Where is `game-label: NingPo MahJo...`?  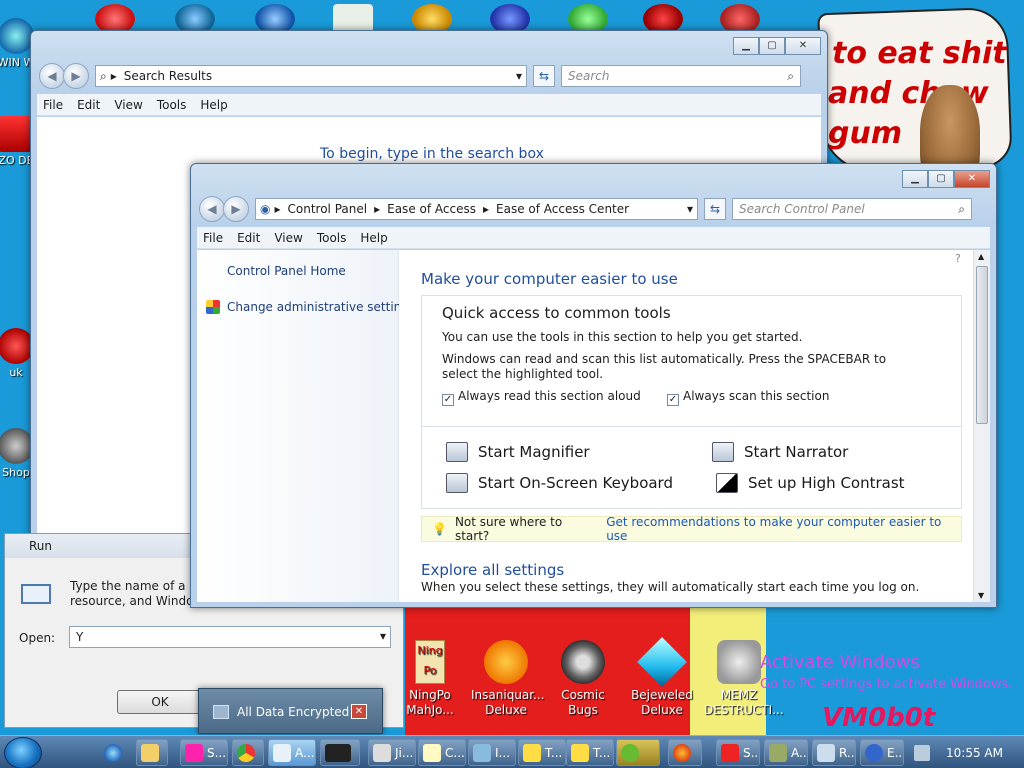 game-label: NingPo MahJo... is located at coordinates (430, 702).